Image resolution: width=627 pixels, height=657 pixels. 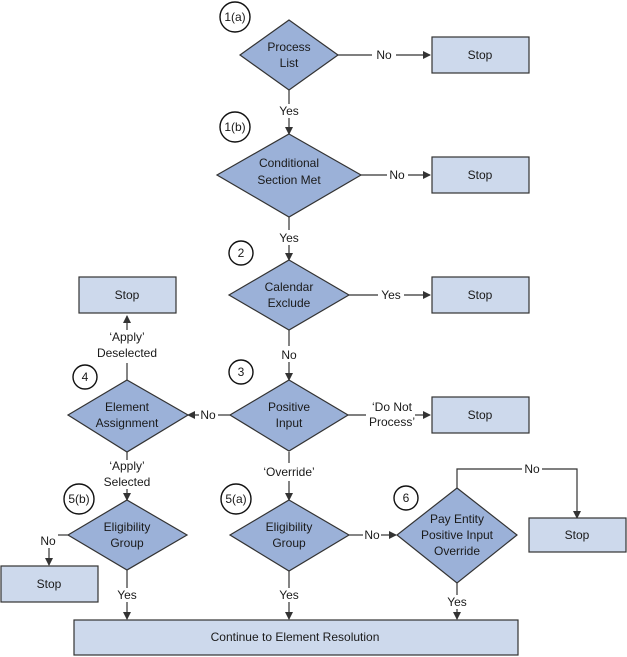 I want to click on node-label: 3, so click(x=241, y=372).